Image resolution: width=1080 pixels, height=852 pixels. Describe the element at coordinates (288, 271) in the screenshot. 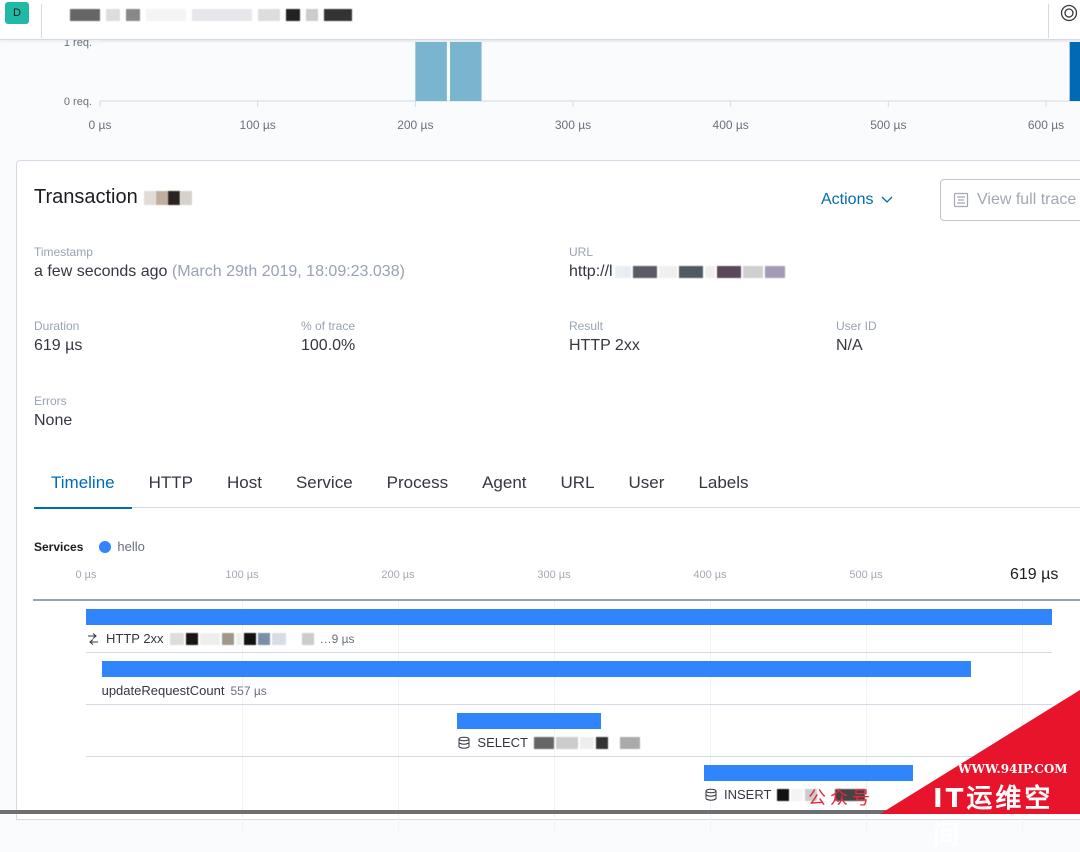

I see `timestamp-absolute: (March 29th 2019, 18:09:23.038)` at that location.